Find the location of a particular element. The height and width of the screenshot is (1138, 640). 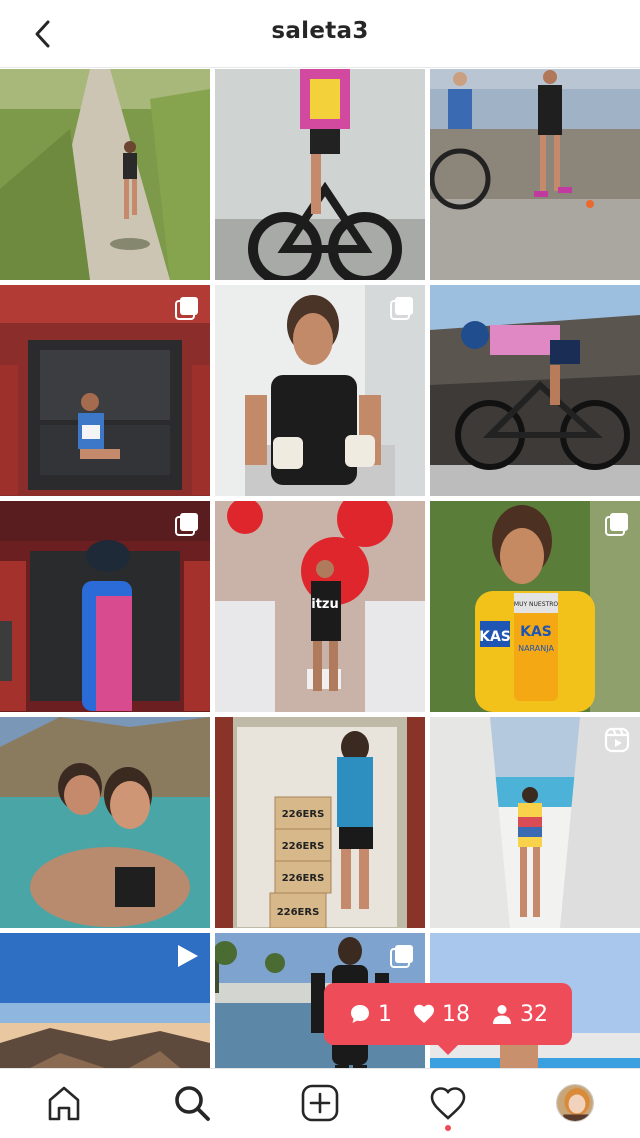

post-tile-pool-stairs is located at coordinates (535, 822).